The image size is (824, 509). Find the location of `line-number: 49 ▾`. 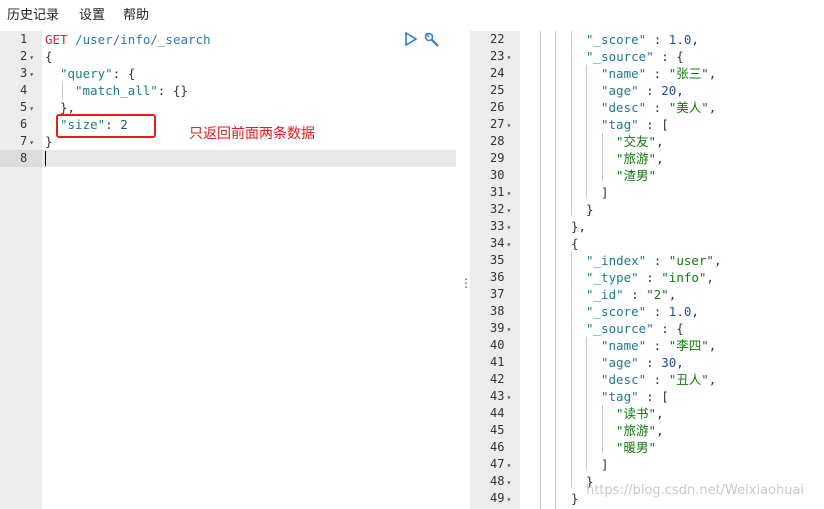

line-number: 49 ▾ is located at coordinates (501, 498).